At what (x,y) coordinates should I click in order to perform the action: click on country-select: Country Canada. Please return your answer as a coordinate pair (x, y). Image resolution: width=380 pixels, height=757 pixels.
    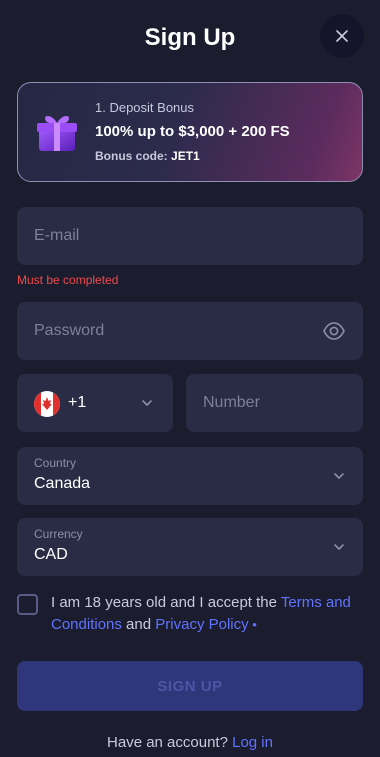
    Looking at the image, I should click on (190, 476).